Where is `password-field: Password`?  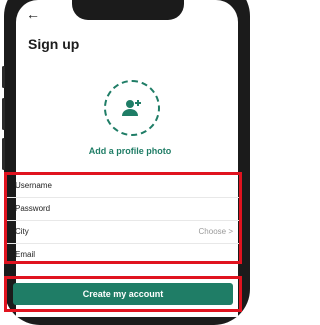 password-field: Password is located at coordinates (123, 209).